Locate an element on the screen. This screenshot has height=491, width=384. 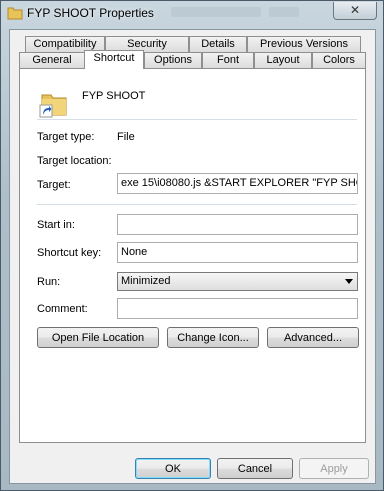
shortcut-key-label: Shortcut key: is located at coordinates (69, 253).